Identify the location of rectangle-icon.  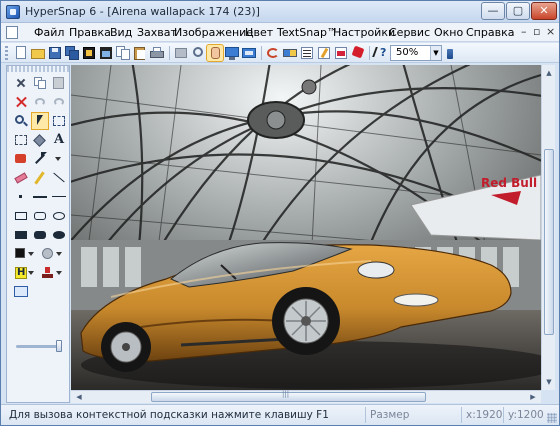
(21, 216).